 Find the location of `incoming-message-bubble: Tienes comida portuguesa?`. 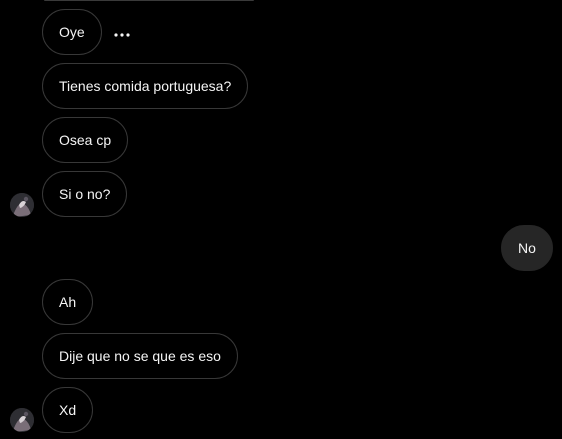

incoming-message-bubble: Tienes comida portuguesa? is located at coordinates (145, 86).